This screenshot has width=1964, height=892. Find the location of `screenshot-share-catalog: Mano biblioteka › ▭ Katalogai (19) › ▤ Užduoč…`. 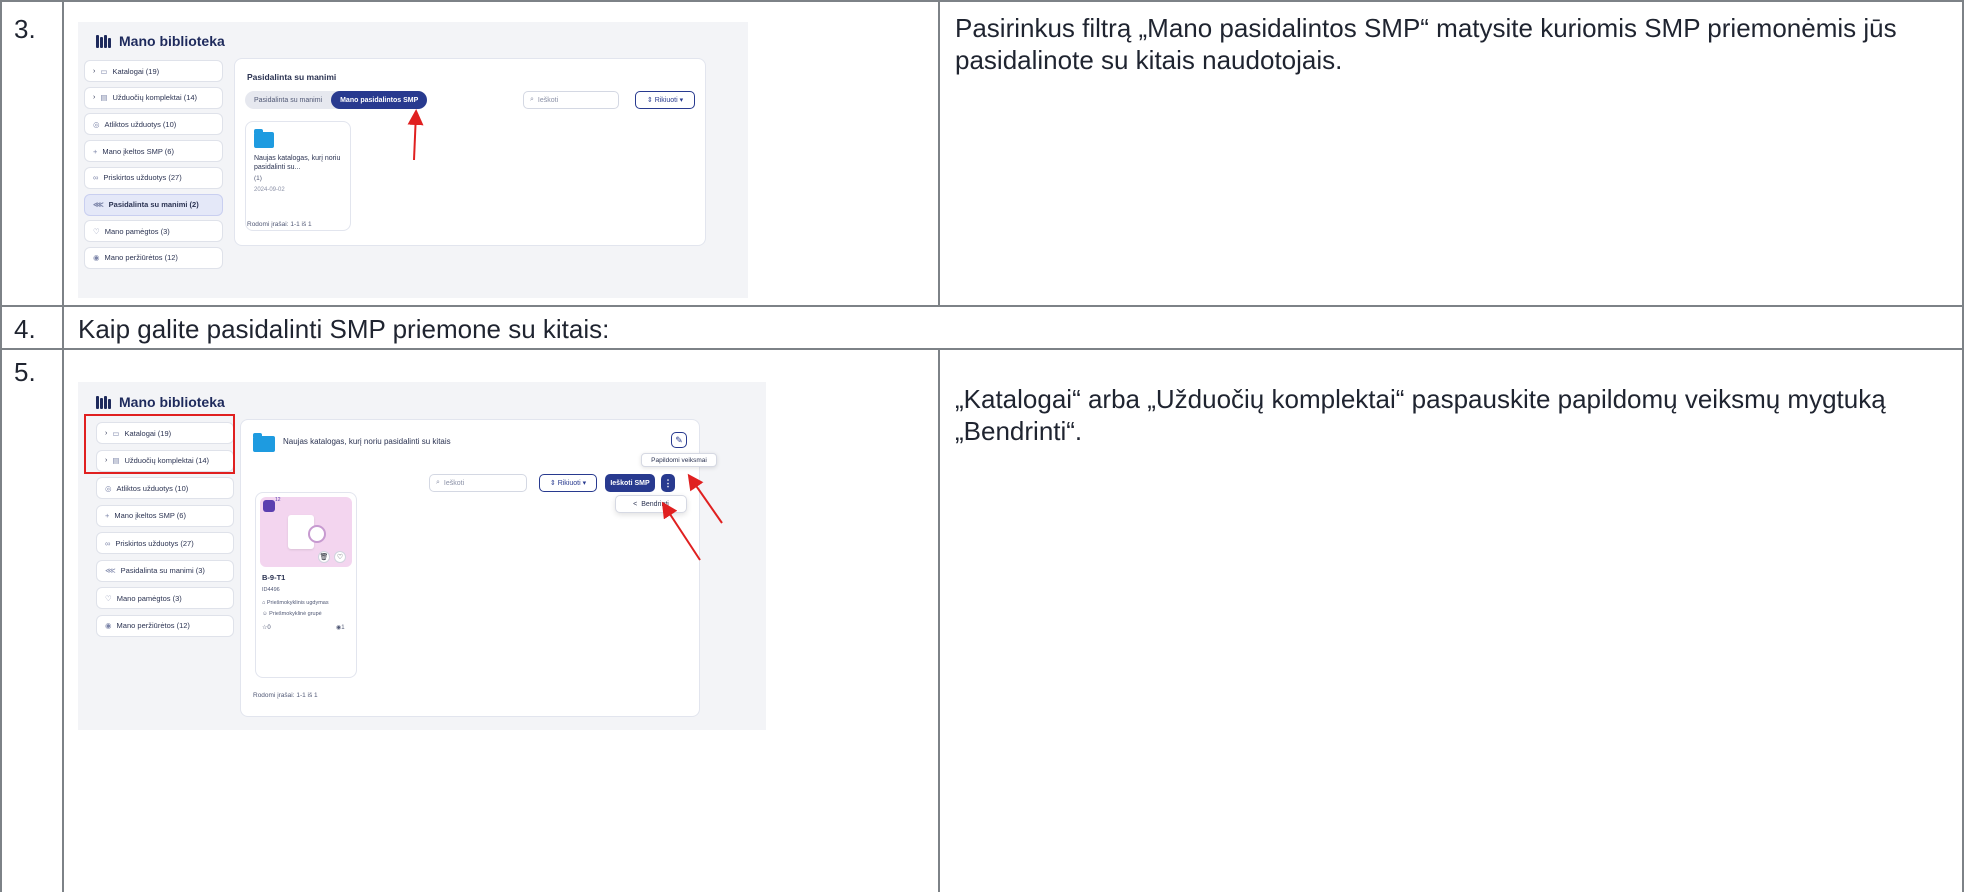

screenshot-share-catalog: Mano biblioteka › ▭ Katalogai (19) › ▤ Užduoč… is located at coordinates (422, 556).